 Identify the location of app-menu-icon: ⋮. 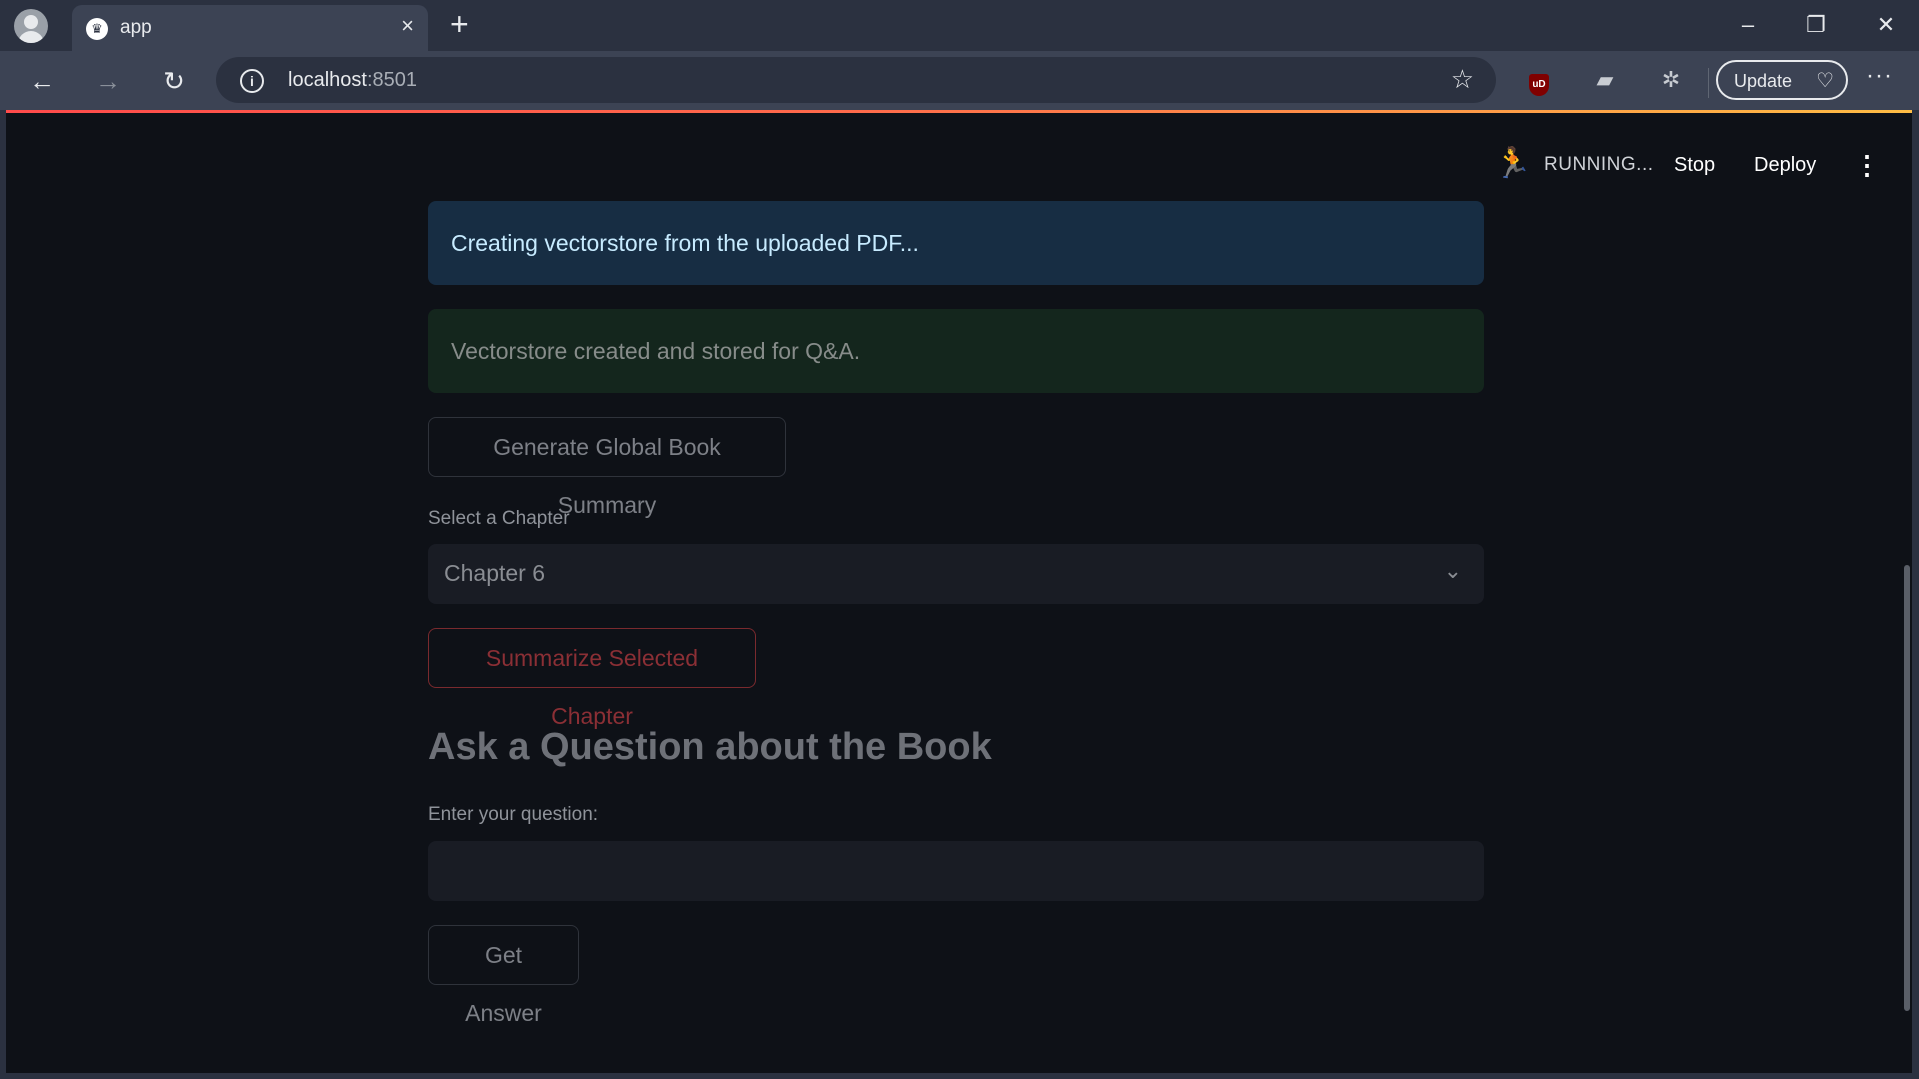
(1867, 165).